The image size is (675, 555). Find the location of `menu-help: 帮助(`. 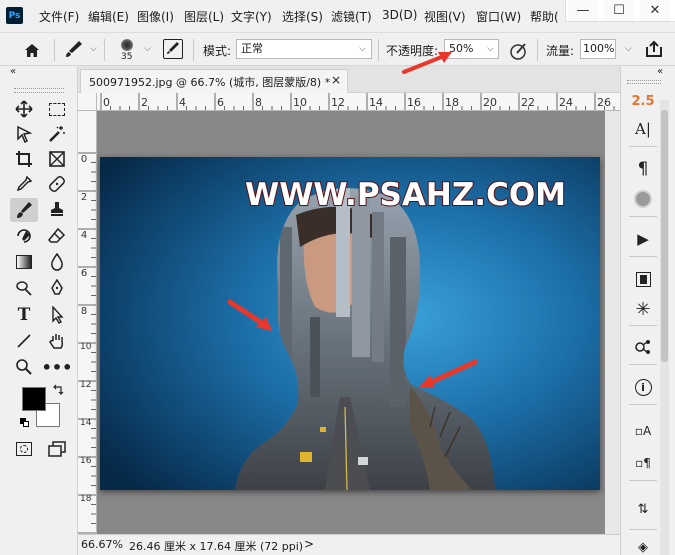

menu-help: 帮助( is located at coordinates (544, 16).